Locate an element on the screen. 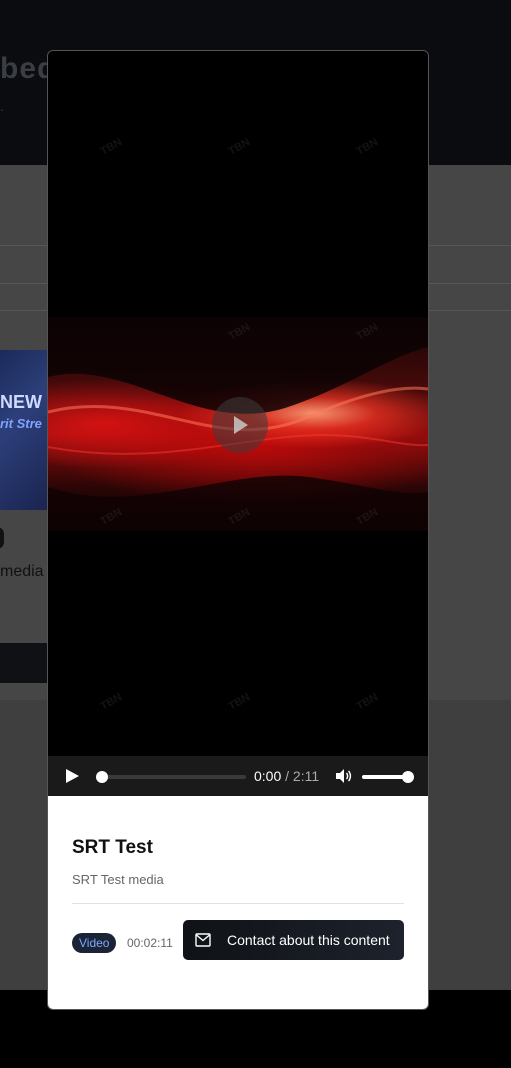  media-type-badge: Video is located at coordinates (94, 943).